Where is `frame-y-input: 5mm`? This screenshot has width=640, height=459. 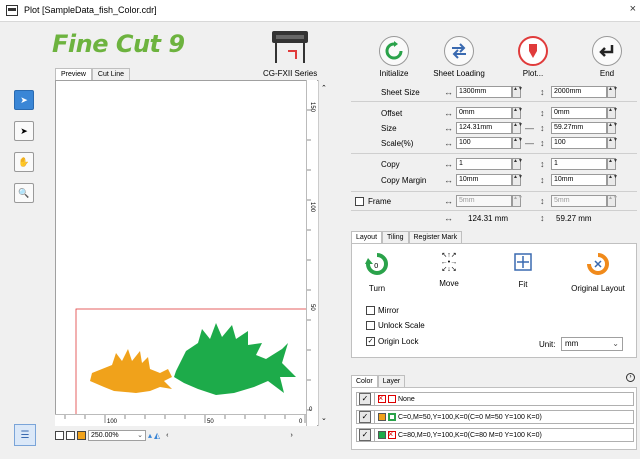 frame-y-input: 5mm is located at coordinates (579, 201).